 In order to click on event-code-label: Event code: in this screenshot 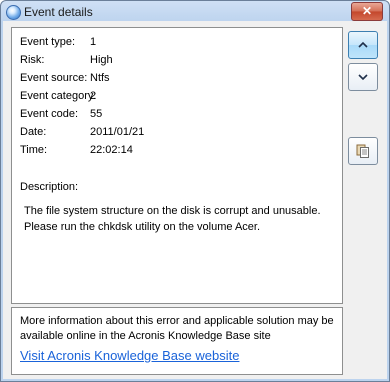, I will do `click(49, 114)`.